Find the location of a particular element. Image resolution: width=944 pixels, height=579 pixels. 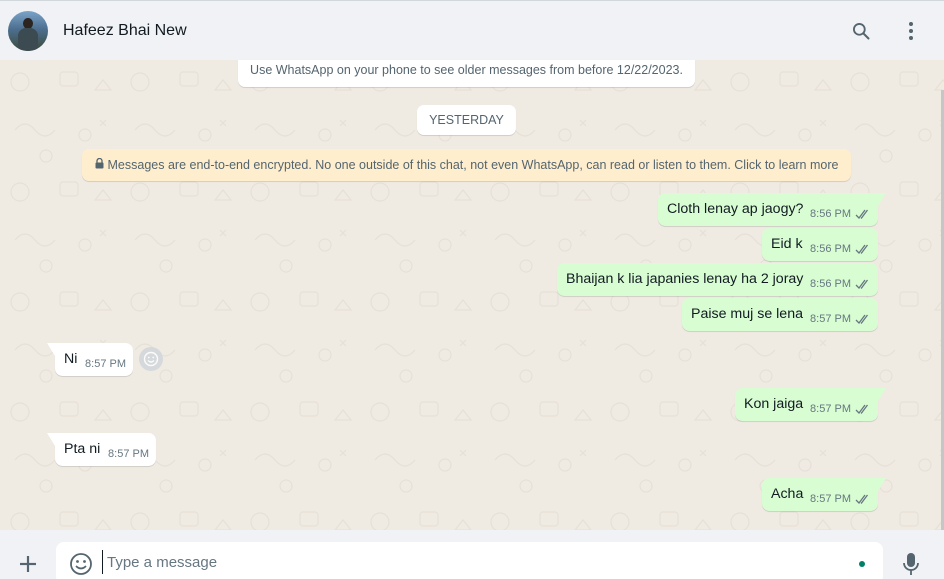

message-input-box is located at coordinates (469, 560).